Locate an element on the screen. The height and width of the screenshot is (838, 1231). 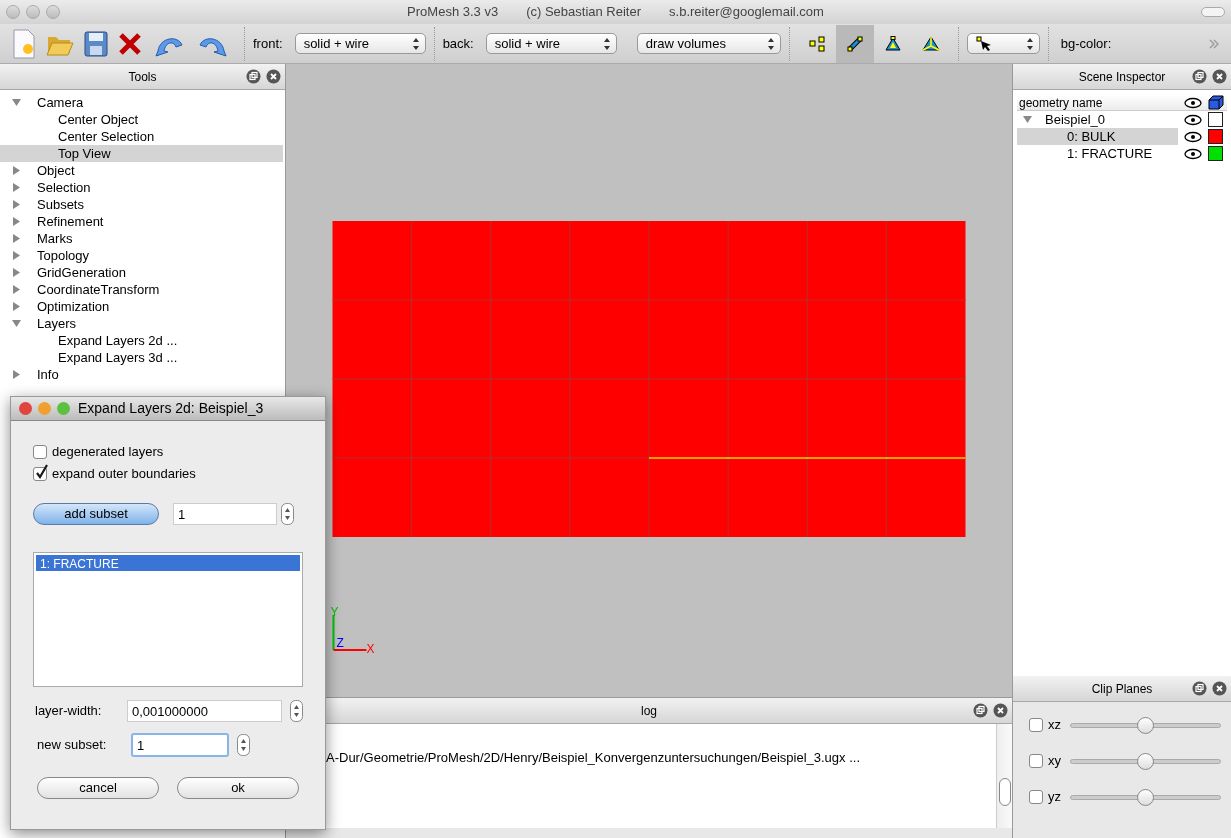
scroll-thumb is located at coordinates (1004, 792).